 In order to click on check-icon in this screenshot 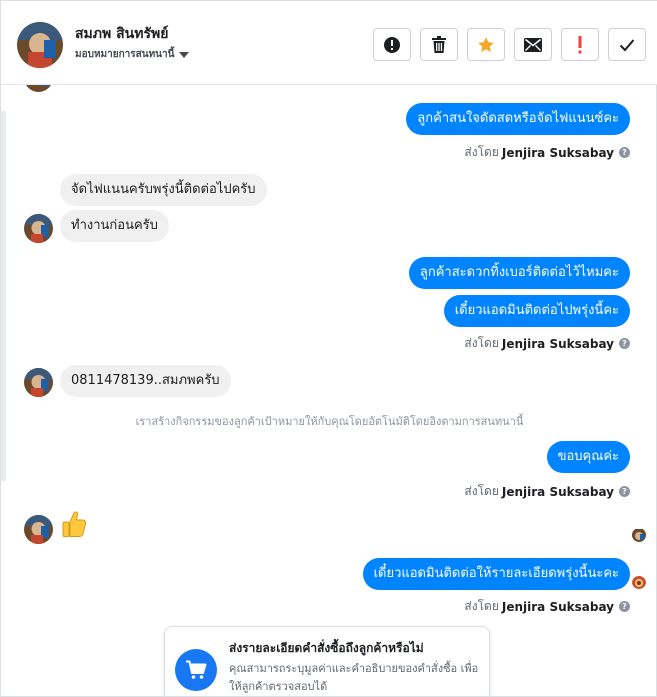, I will do `click(627, 44)`.